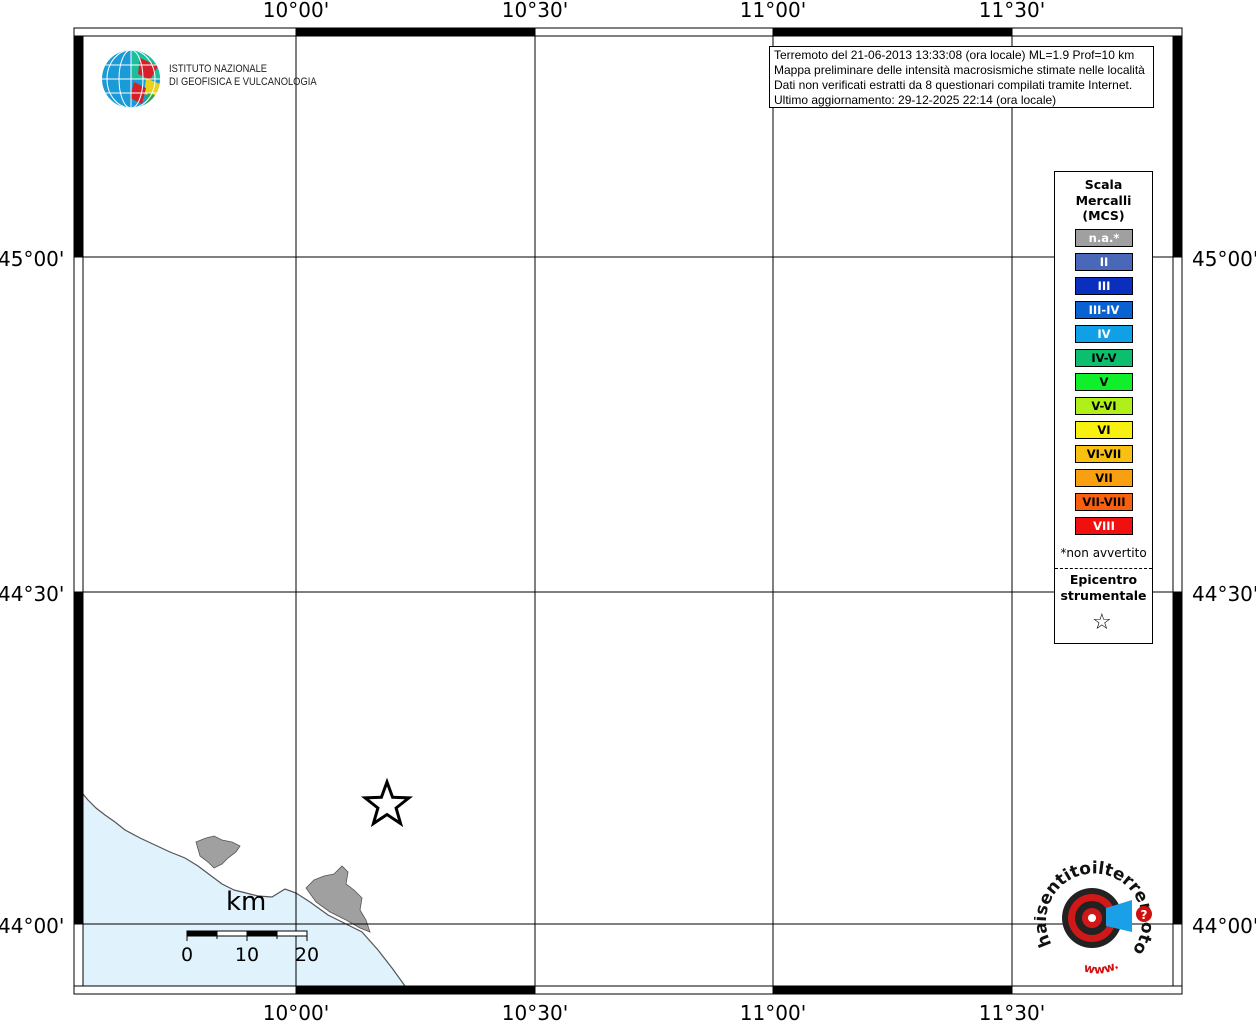 Image resolution: width=1256 pixels, height=1025 pixels. What do you see at coordinates (1224, 259) in the screenshot?
I see `lat-label-right-1: 45°00'` at bounding box center [1224, 259].